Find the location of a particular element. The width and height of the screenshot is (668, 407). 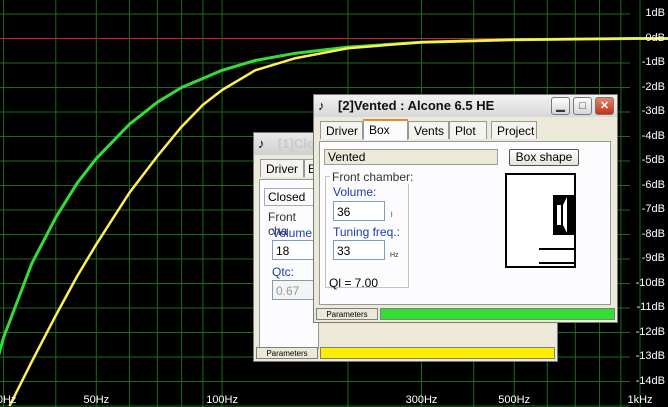

vented-window-titlebar: ♪ [2]Vented : Alcone 6.5 HE ▁ □ ✕ is located at coordinates (465, 106).